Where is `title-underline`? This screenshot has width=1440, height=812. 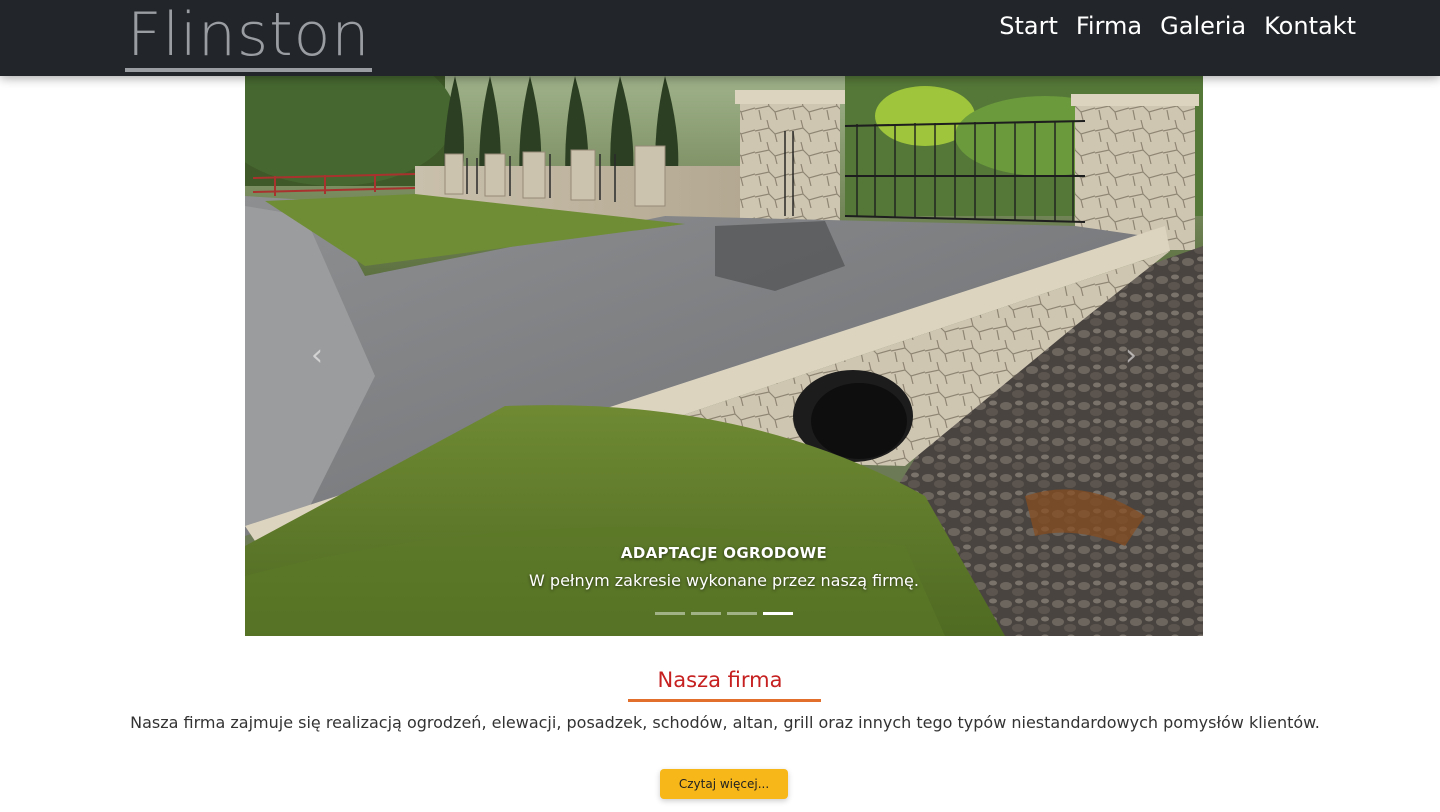
title-underline is located at coordinates (724, 700).